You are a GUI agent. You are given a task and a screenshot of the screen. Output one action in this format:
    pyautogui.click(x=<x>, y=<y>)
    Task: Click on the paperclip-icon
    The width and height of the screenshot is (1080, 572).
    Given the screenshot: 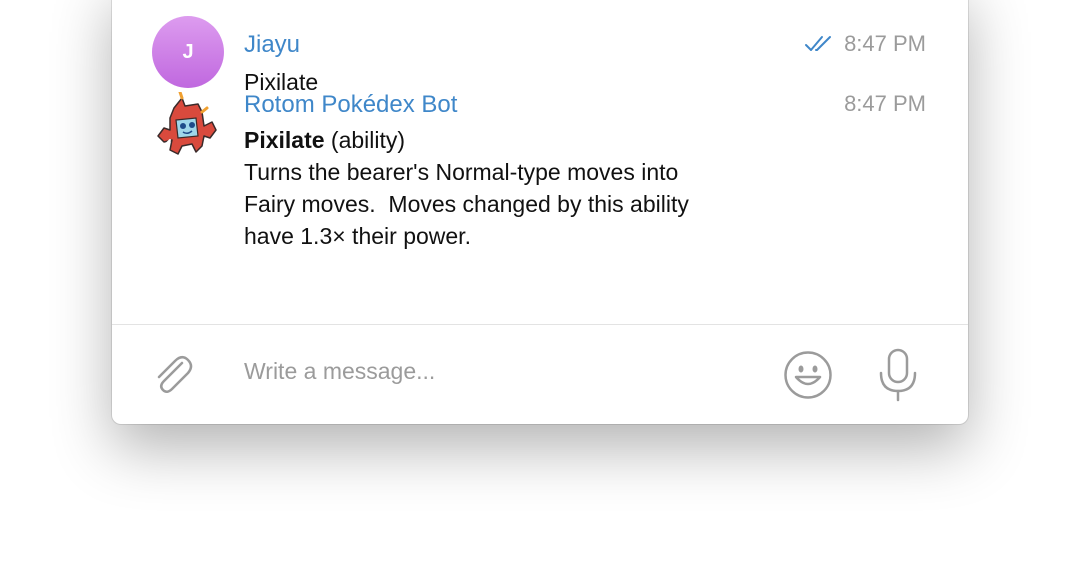 What is the action you would take?
    pyautogui.click(x=172, y=373)
    